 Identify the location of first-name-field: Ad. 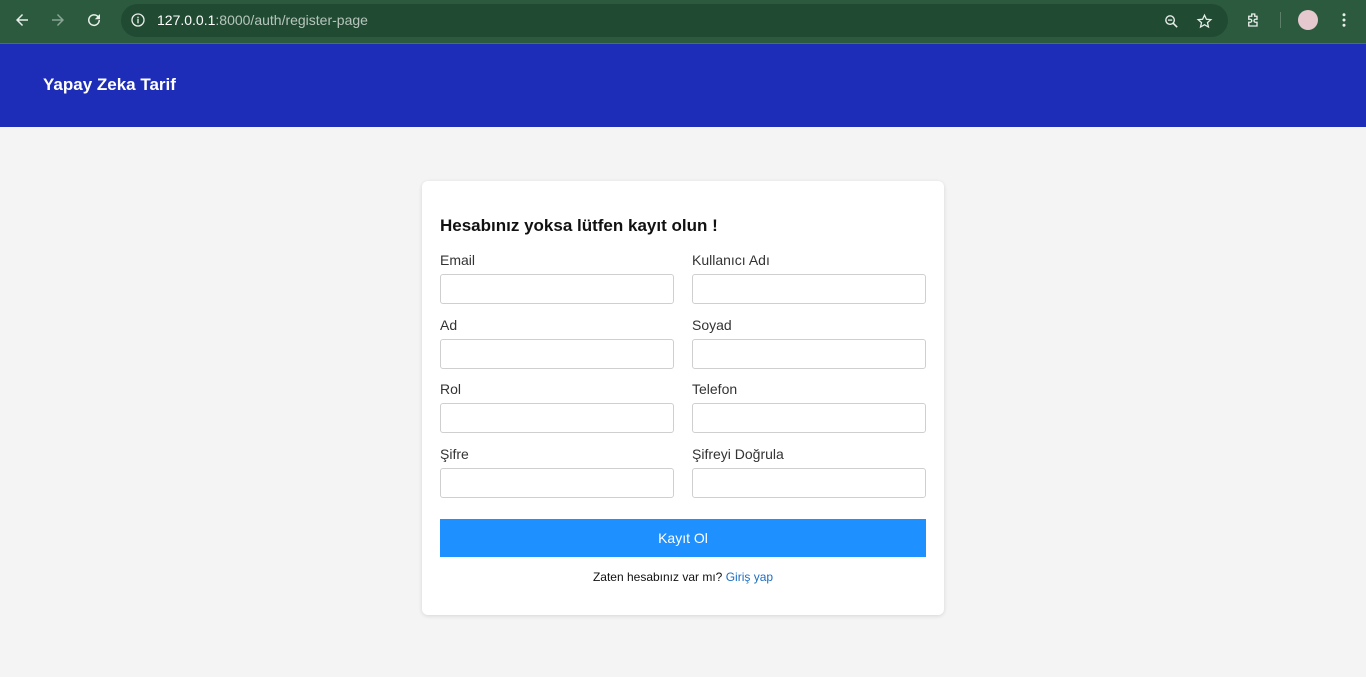
(557, 343).